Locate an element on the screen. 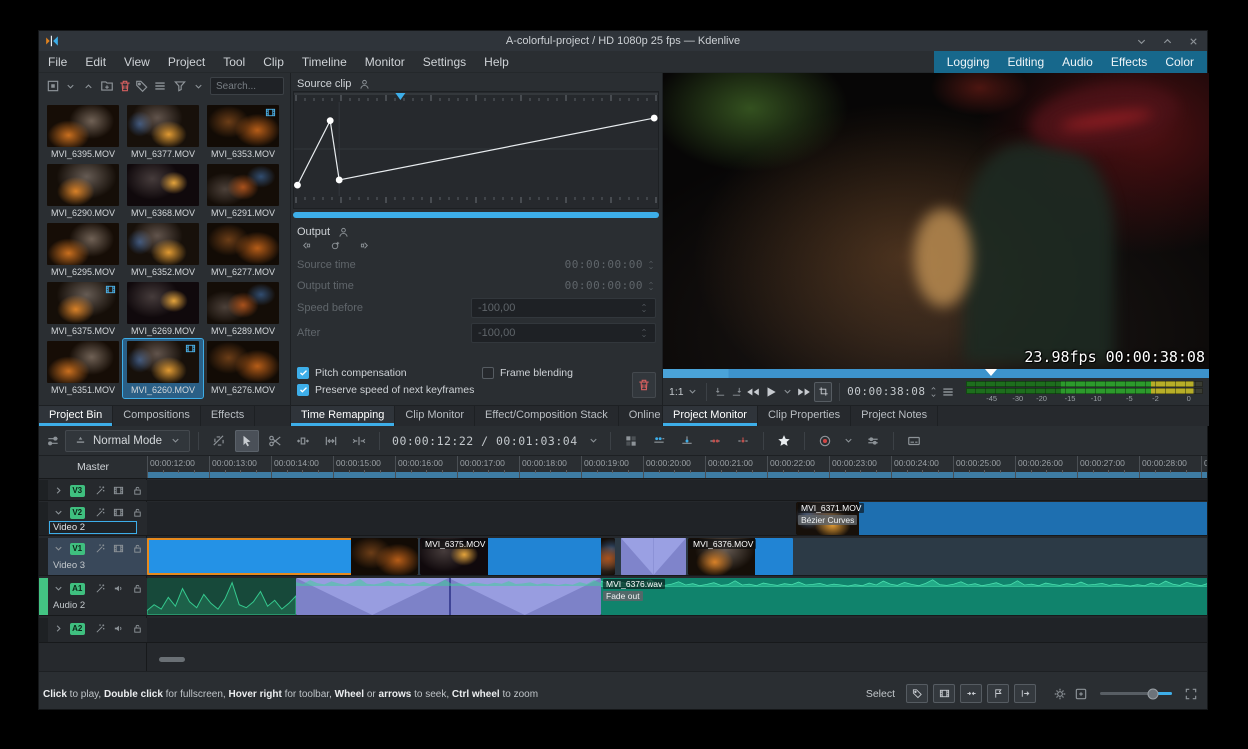 This screenshot has height=749, width=1248. track-badge: V3 is located at coordinates (77, 490).